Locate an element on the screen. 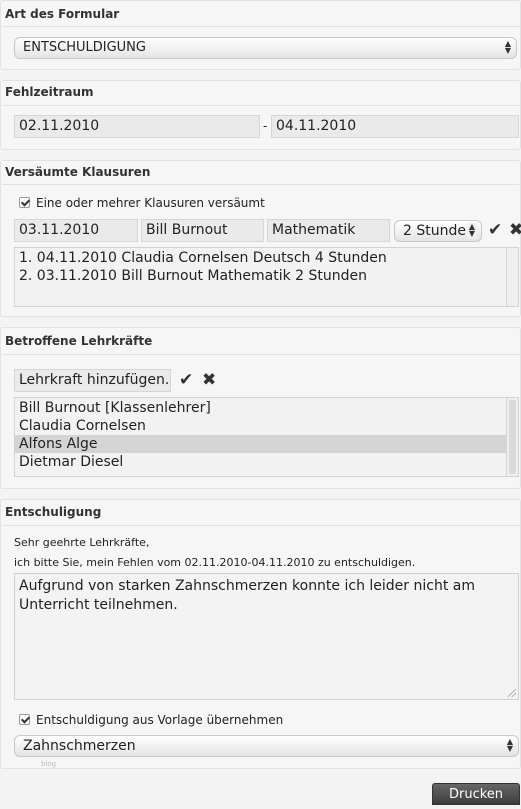  exam-subject-field: Mathematik is located at coordinates (328, 230).